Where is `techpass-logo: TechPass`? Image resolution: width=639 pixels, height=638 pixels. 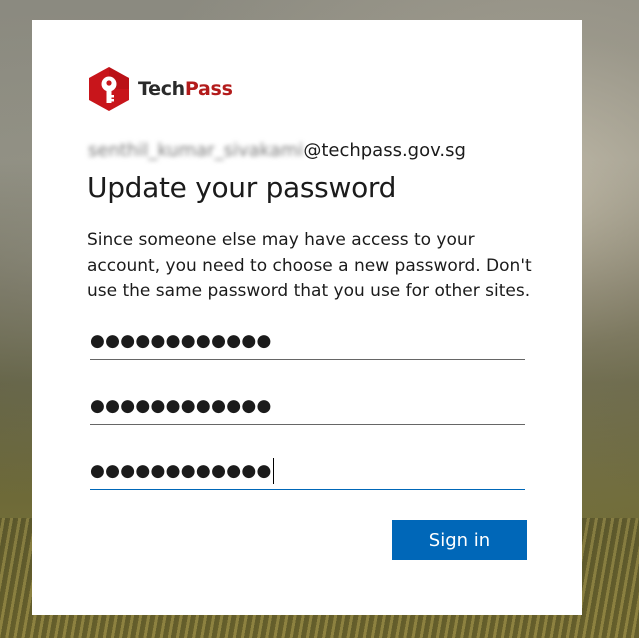
techpass-logo: TechPass is located at coordinates (160, 89).